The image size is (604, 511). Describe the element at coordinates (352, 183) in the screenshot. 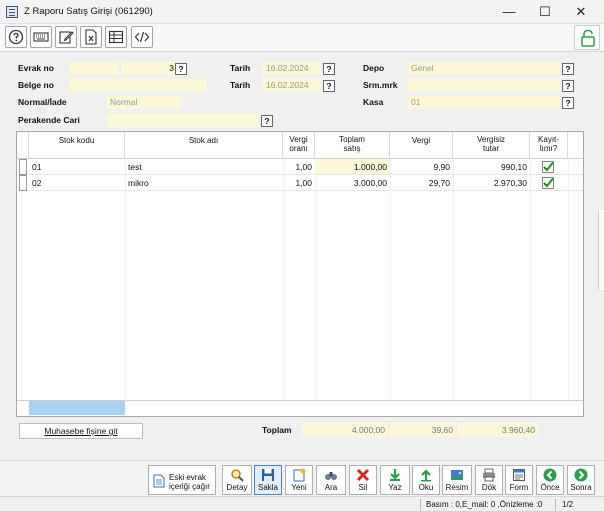

I see `cell-toplam-satis: 3.000,00` at that location.